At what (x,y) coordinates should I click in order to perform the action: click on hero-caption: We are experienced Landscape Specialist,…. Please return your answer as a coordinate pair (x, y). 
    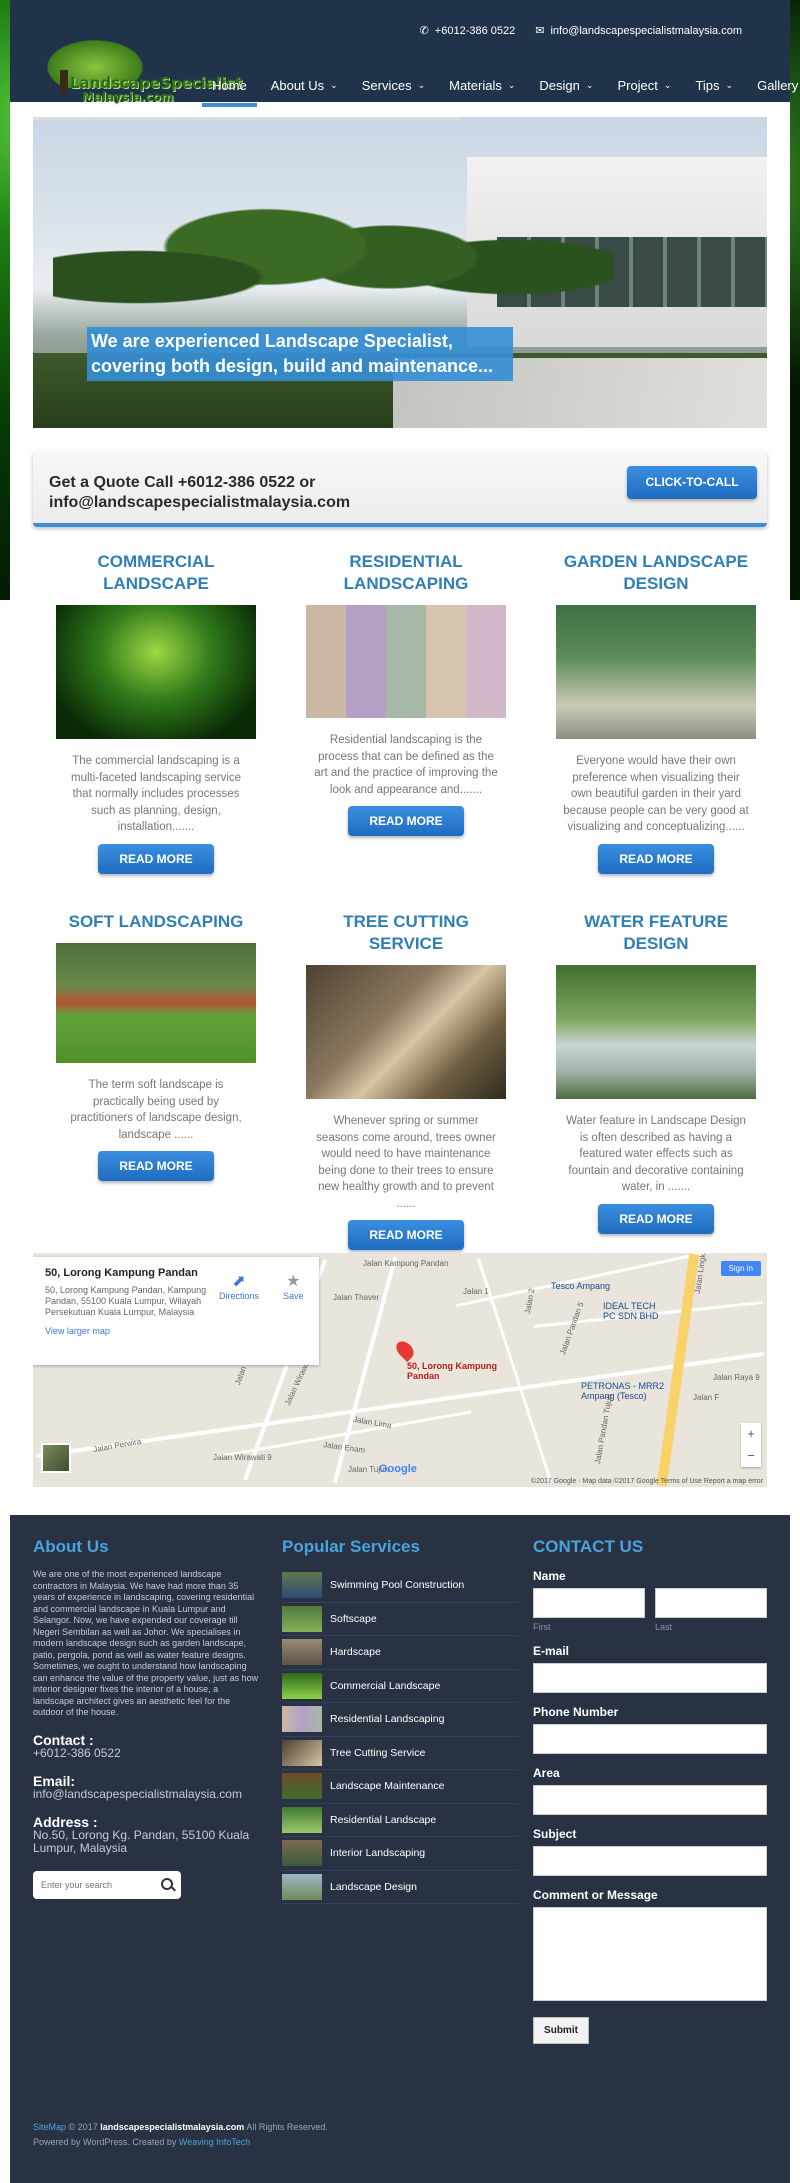
    Looking at the image, I should click on (300, 354).